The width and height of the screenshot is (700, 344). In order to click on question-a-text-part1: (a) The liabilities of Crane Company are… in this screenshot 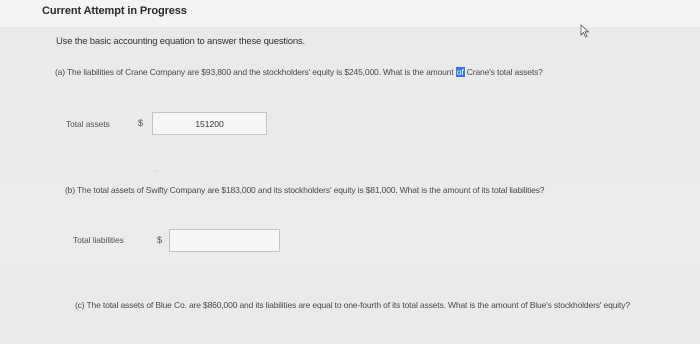, I will do `click(254, 72)`.